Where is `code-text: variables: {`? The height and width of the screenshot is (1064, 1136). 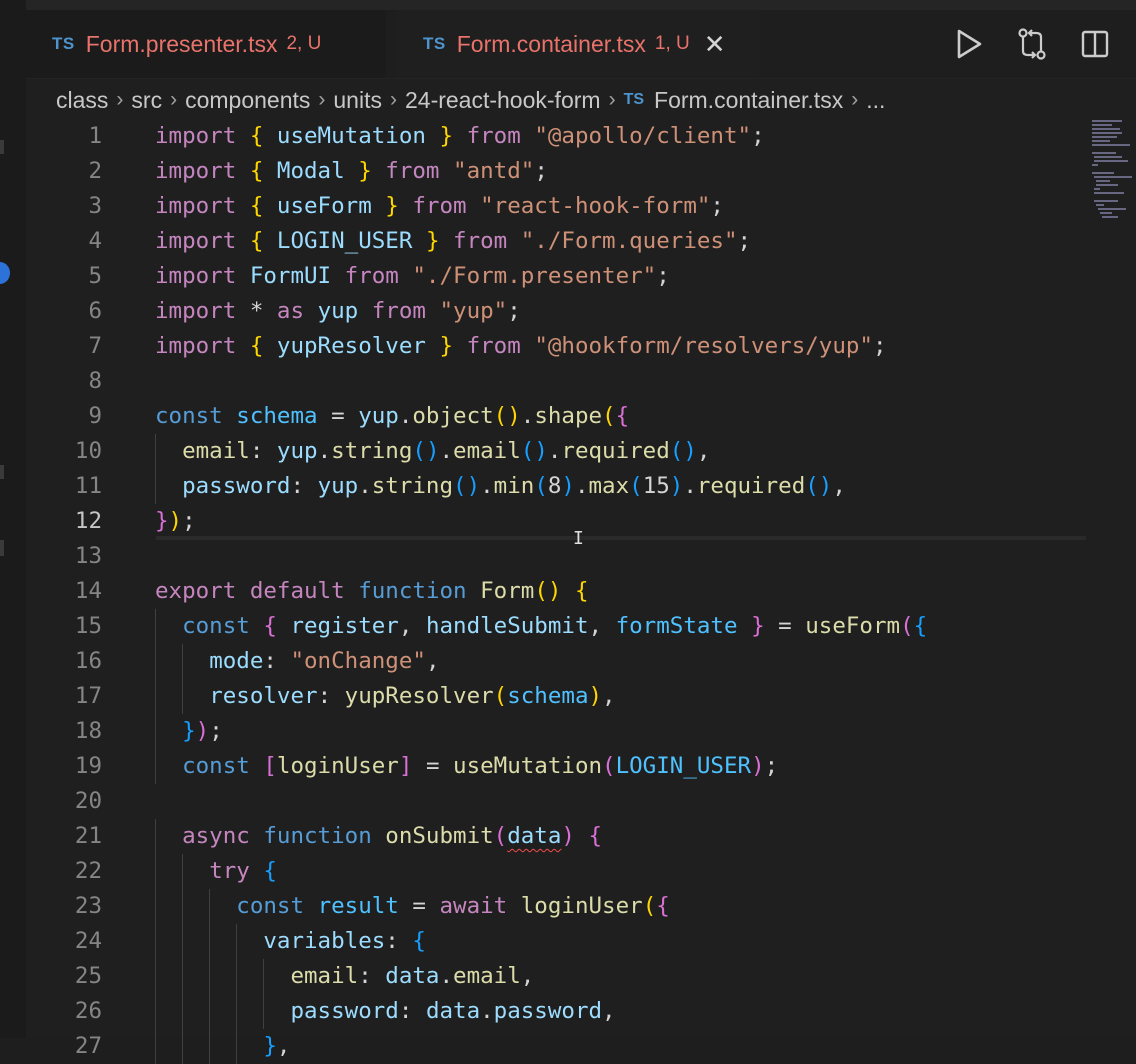 code-text: variables: { is located at coordinates (344, 941).